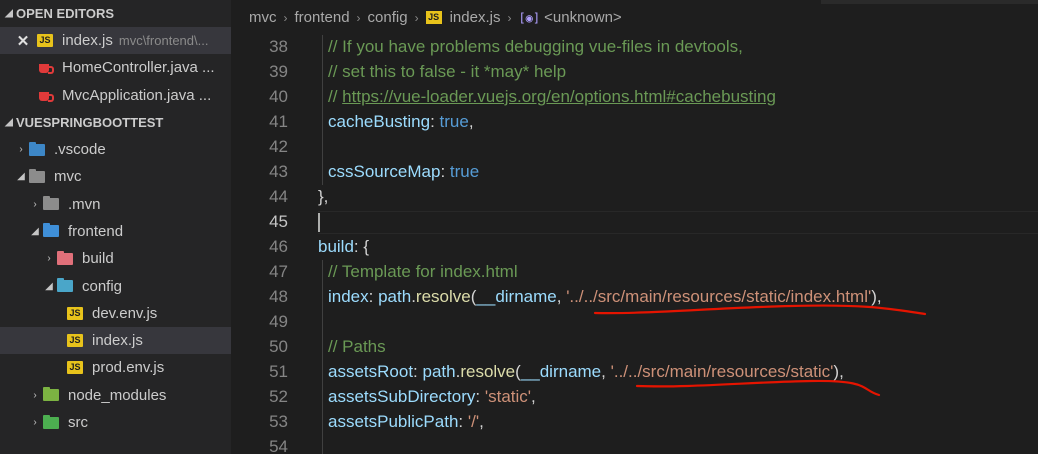 The image size is (1038, 454). I want to click on tree-item-config: ◢ config, so click(115, 285).